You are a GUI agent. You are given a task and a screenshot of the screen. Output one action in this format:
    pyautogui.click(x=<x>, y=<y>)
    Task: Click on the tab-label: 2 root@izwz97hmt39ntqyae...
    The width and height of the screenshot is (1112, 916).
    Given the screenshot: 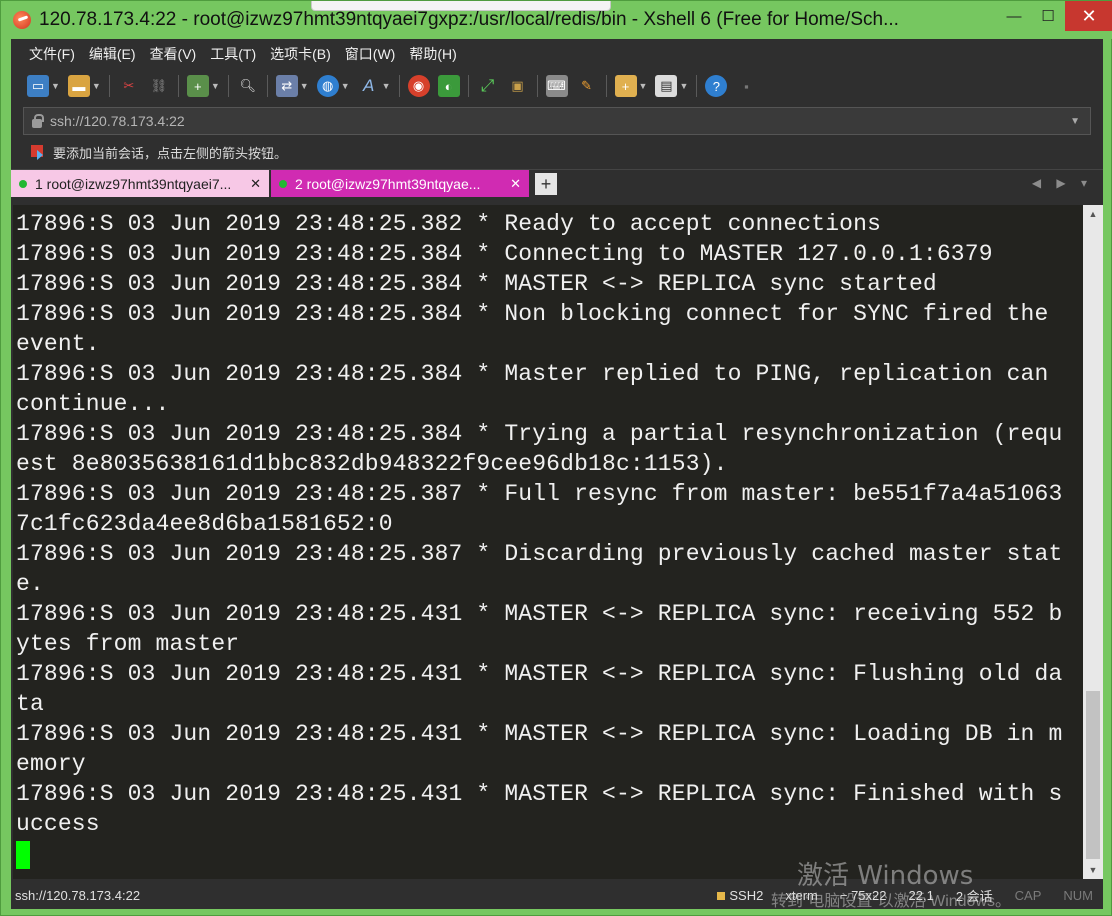 What is the action you would take?
    pyautogui.click(x=388, y=183)
    